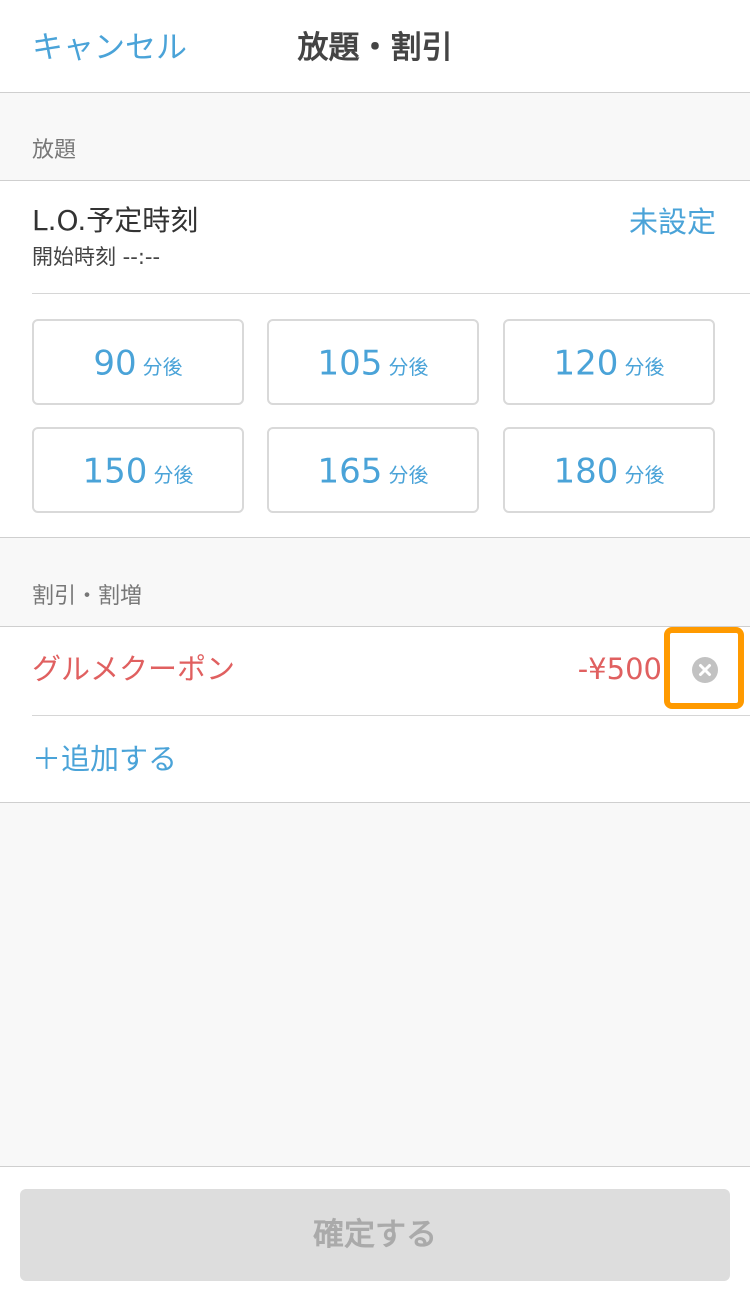  I want to click on lo-time-status: 未設定, so click(672, 222).